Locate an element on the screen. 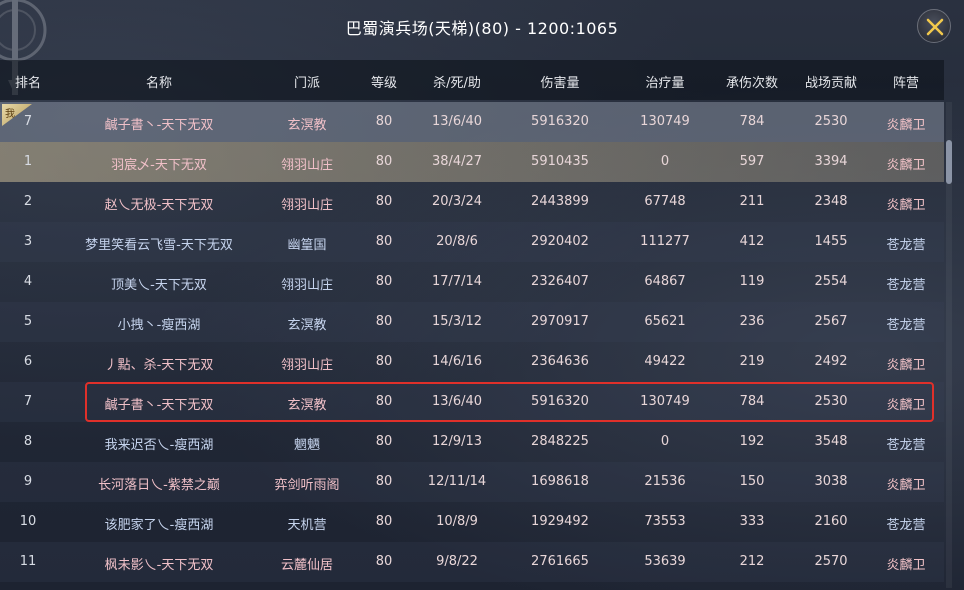  cell-contribution: 2492 is located at coordinates (831, 361).